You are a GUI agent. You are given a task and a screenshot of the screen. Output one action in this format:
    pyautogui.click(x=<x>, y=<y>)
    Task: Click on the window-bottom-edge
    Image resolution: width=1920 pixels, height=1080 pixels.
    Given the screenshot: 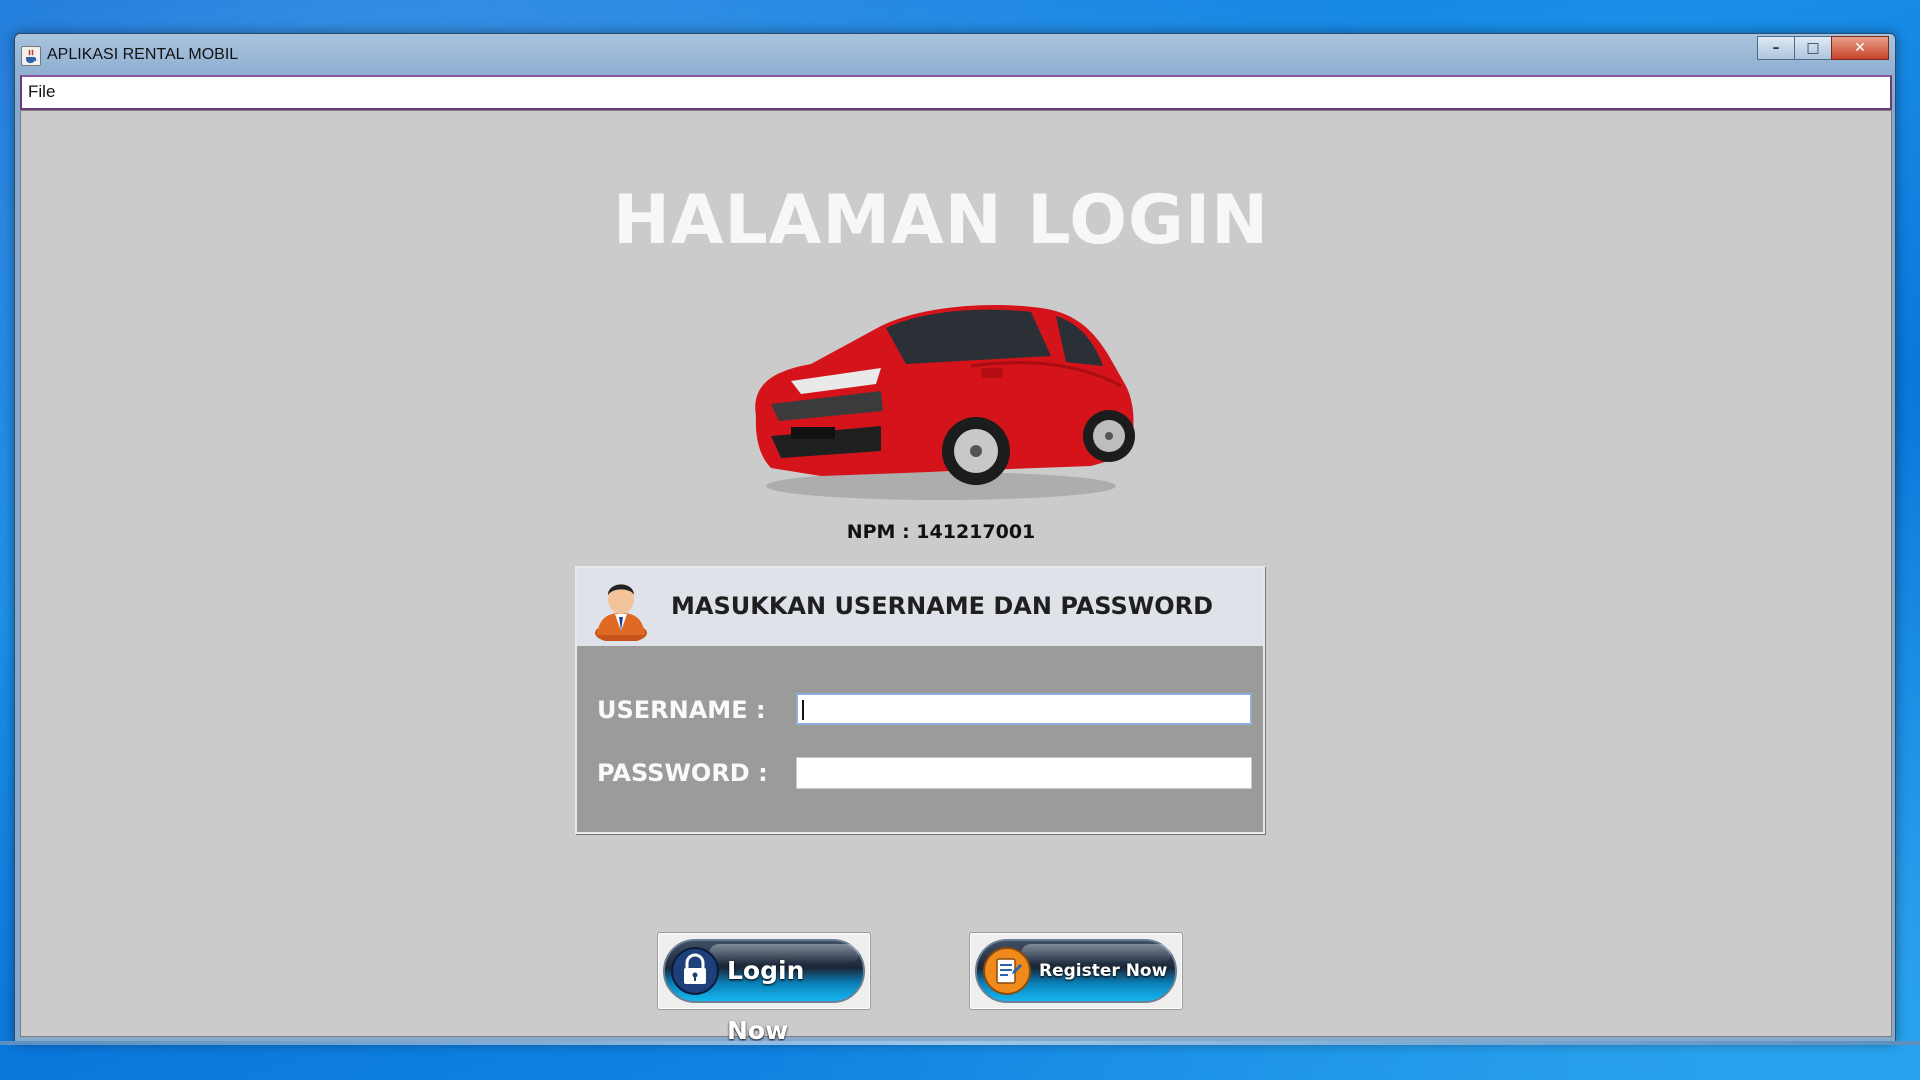 What is the action you would take?
    pyautogui.click(x=960, y=1043)
    